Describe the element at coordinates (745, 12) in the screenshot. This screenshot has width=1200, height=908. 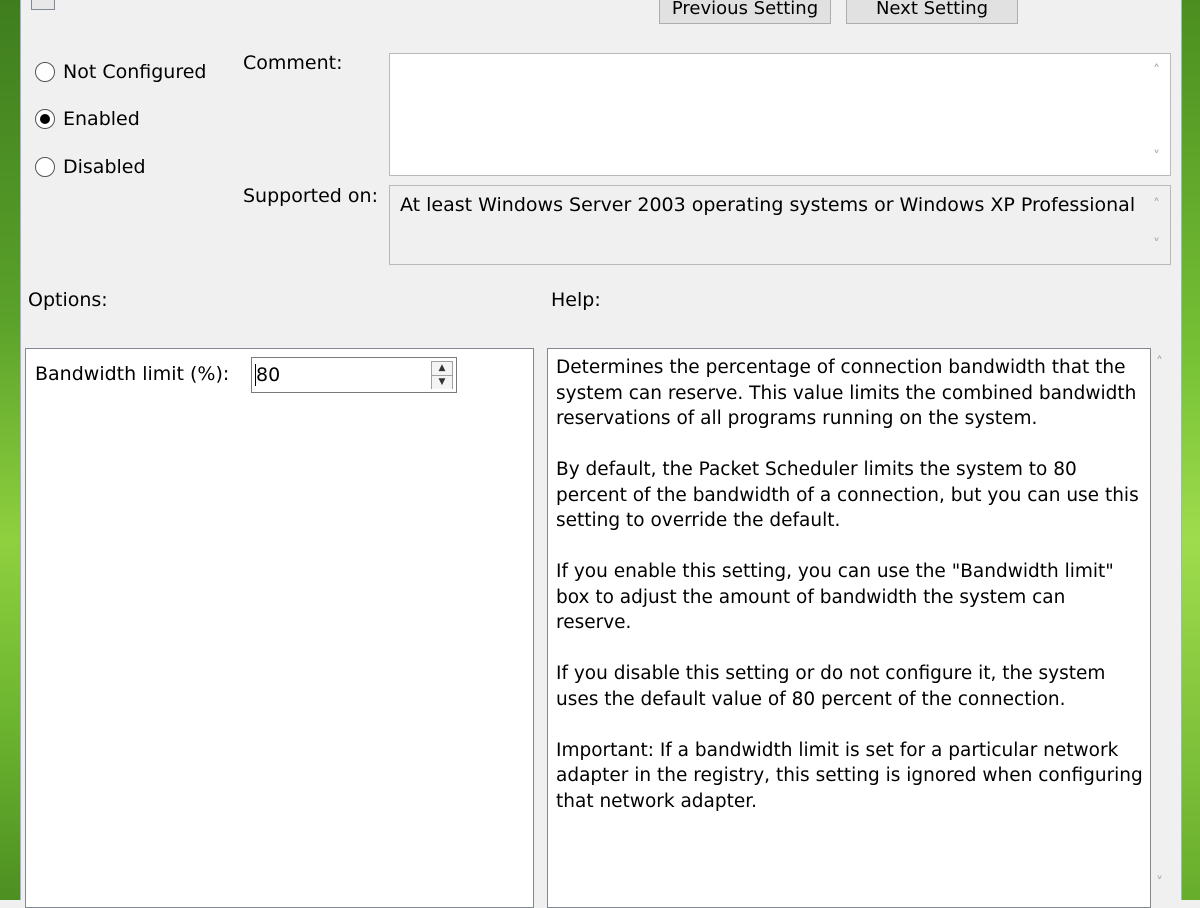
I see `previous-setting-button: Previous Setting` at that location.